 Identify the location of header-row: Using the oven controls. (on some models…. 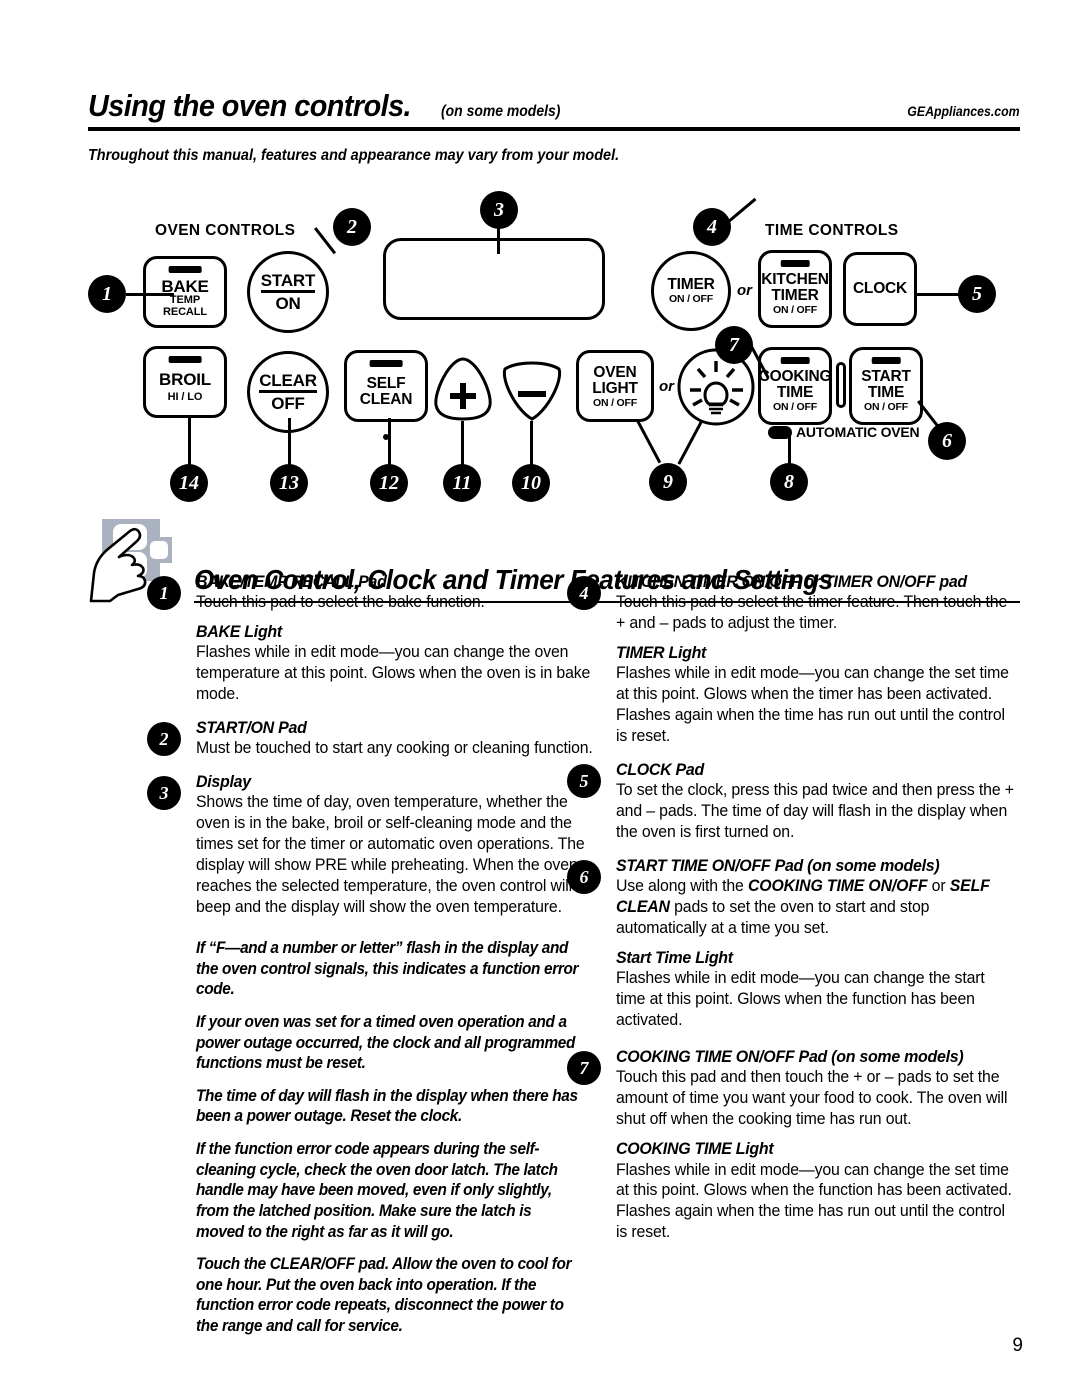
(554, 106).